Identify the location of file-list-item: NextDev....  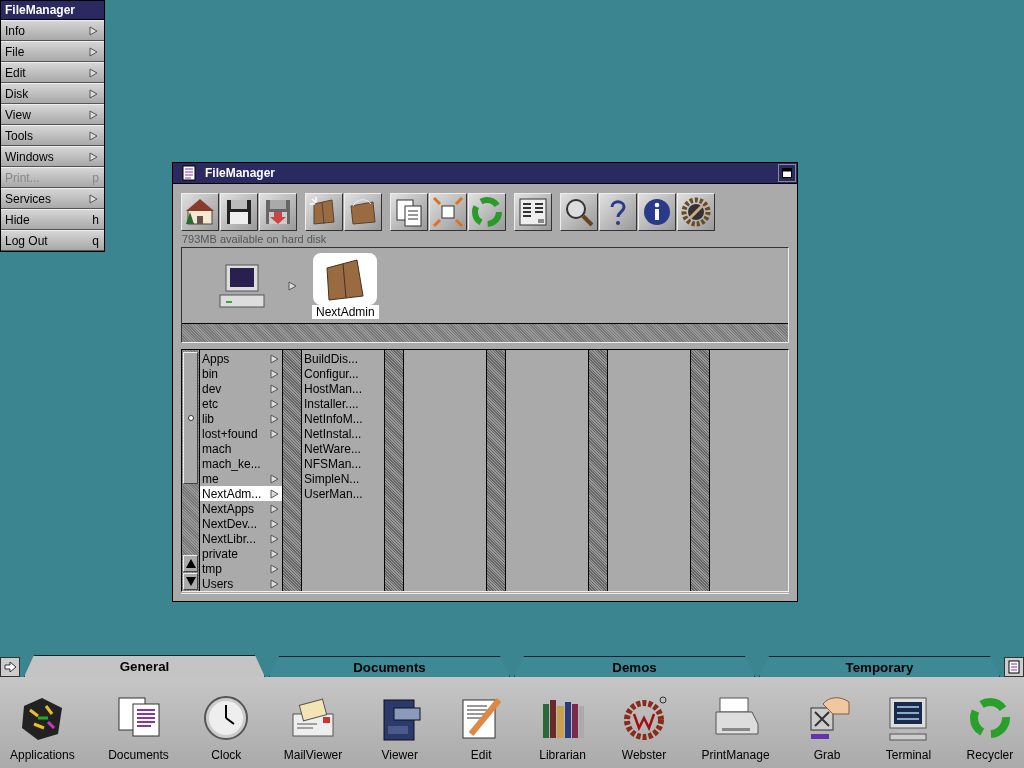
(241, 524).